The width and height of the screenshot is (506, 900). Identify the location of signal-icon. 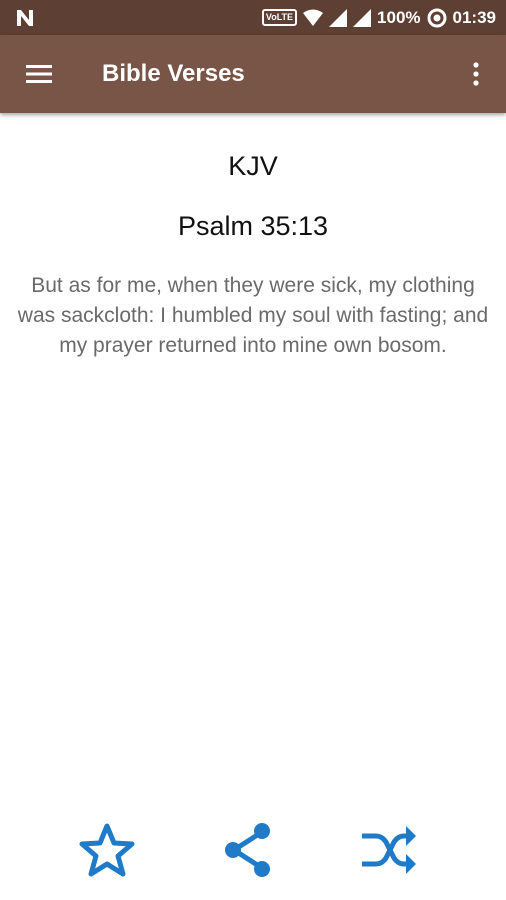
(338, 17).